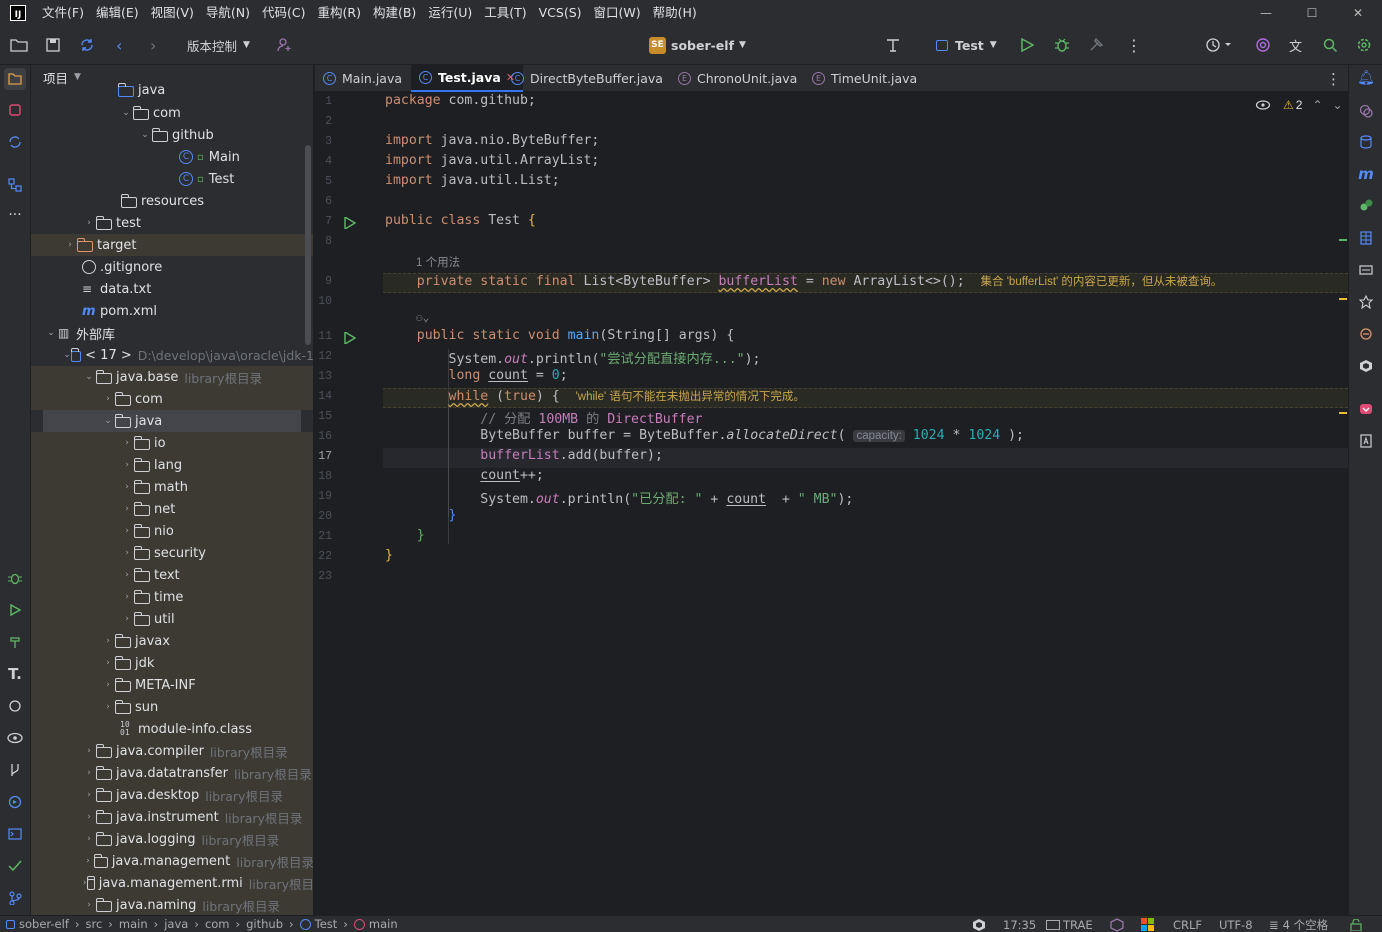 The image size is (1382, 932). Describe the element at coordinates (1366, 441) in the screenshot. I see `translation-book-icon` at that location.